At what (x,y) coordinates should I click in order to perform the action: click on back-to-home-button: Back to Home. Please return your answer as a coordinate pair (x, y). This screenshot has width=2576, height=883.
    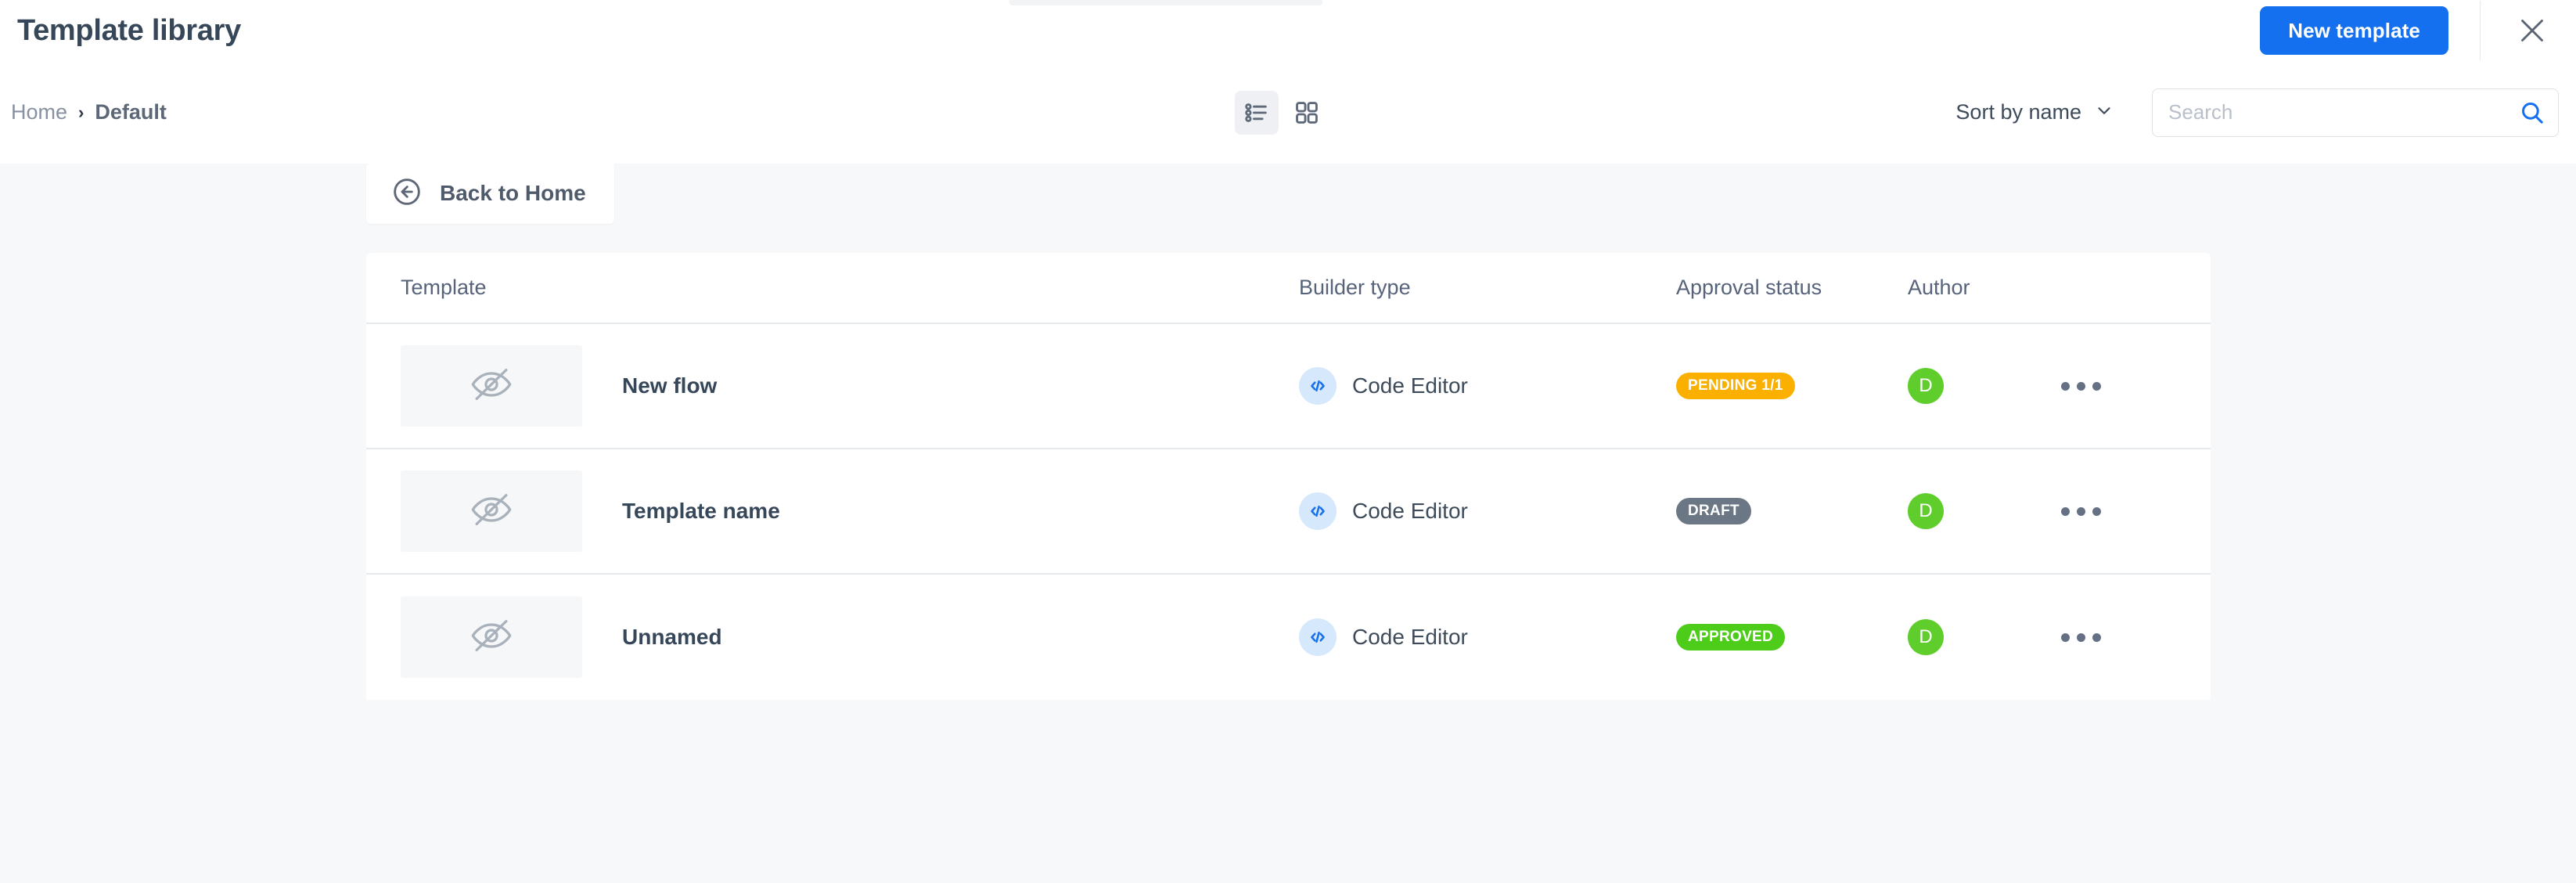
    Looking at the image, I should click on (490, 193).